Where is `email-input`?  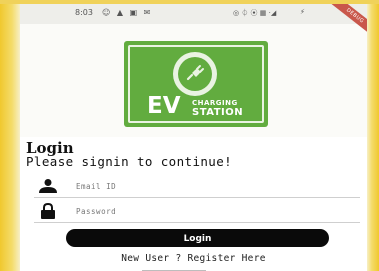 email-input is located at coordinates (211, 186).